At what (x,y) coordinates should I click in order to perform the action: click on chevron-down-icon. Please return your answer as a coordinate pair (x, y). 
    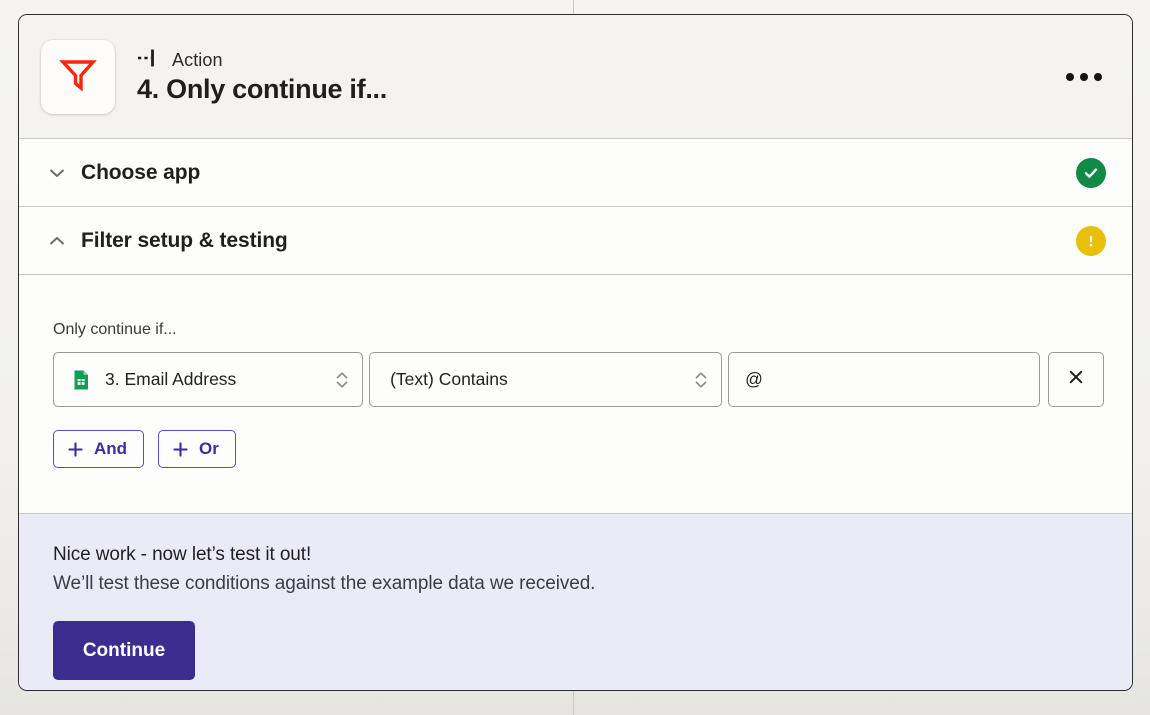
    Looking at the image, I should click on (57, 173).